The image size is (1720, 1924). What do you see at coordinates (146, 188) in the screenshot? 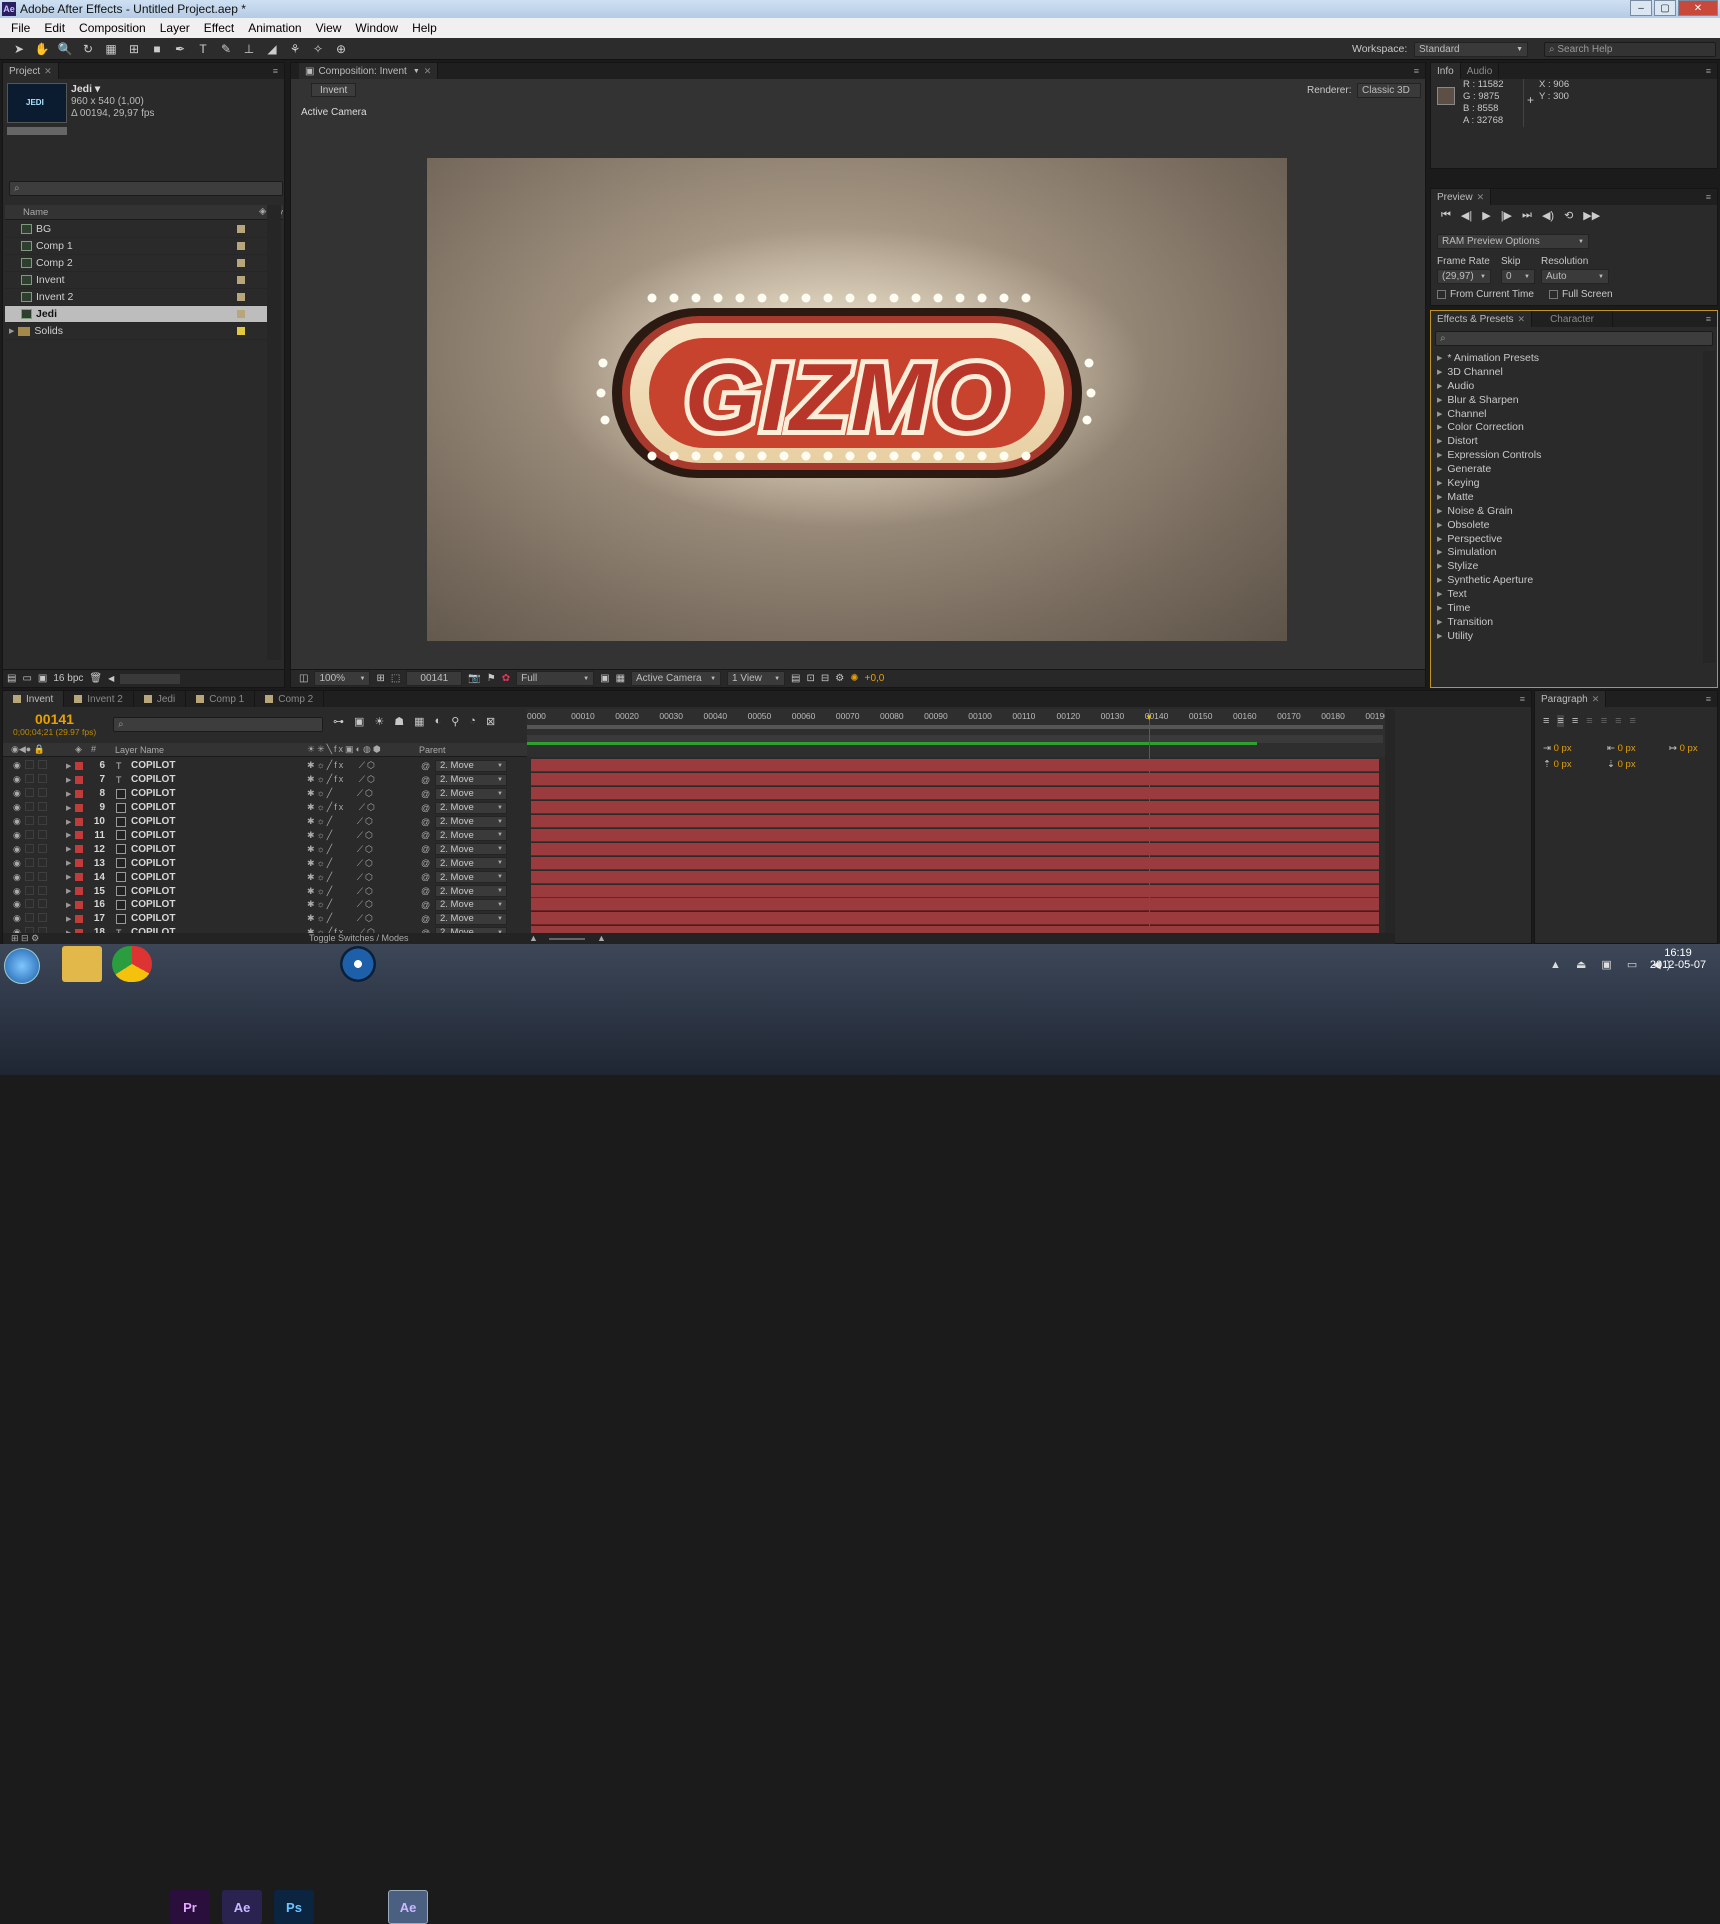
I see `project-search-input: ⌕` at bounding box center [146, 188].